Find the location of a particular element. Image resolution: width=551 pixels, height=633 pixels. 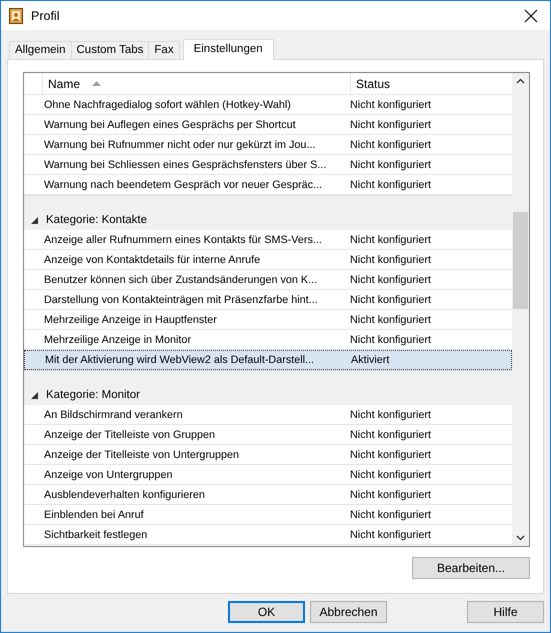

settings-row: Anzeige von Kontaktdetails für interne Anrufe Nicht konfiguriert is located at coordinates (268, 260).